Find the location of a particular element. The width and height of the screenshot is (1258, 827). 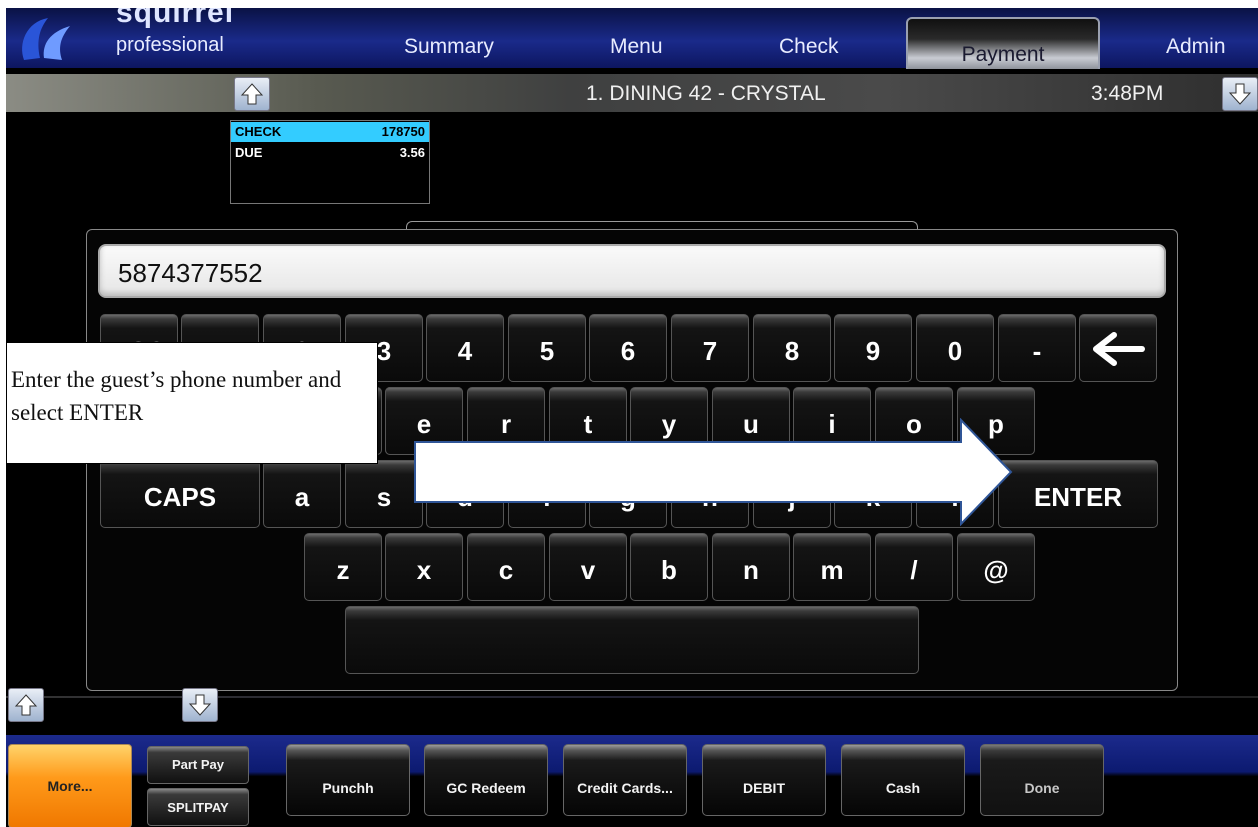

key-backspace is located at coordinates (1118, 348).